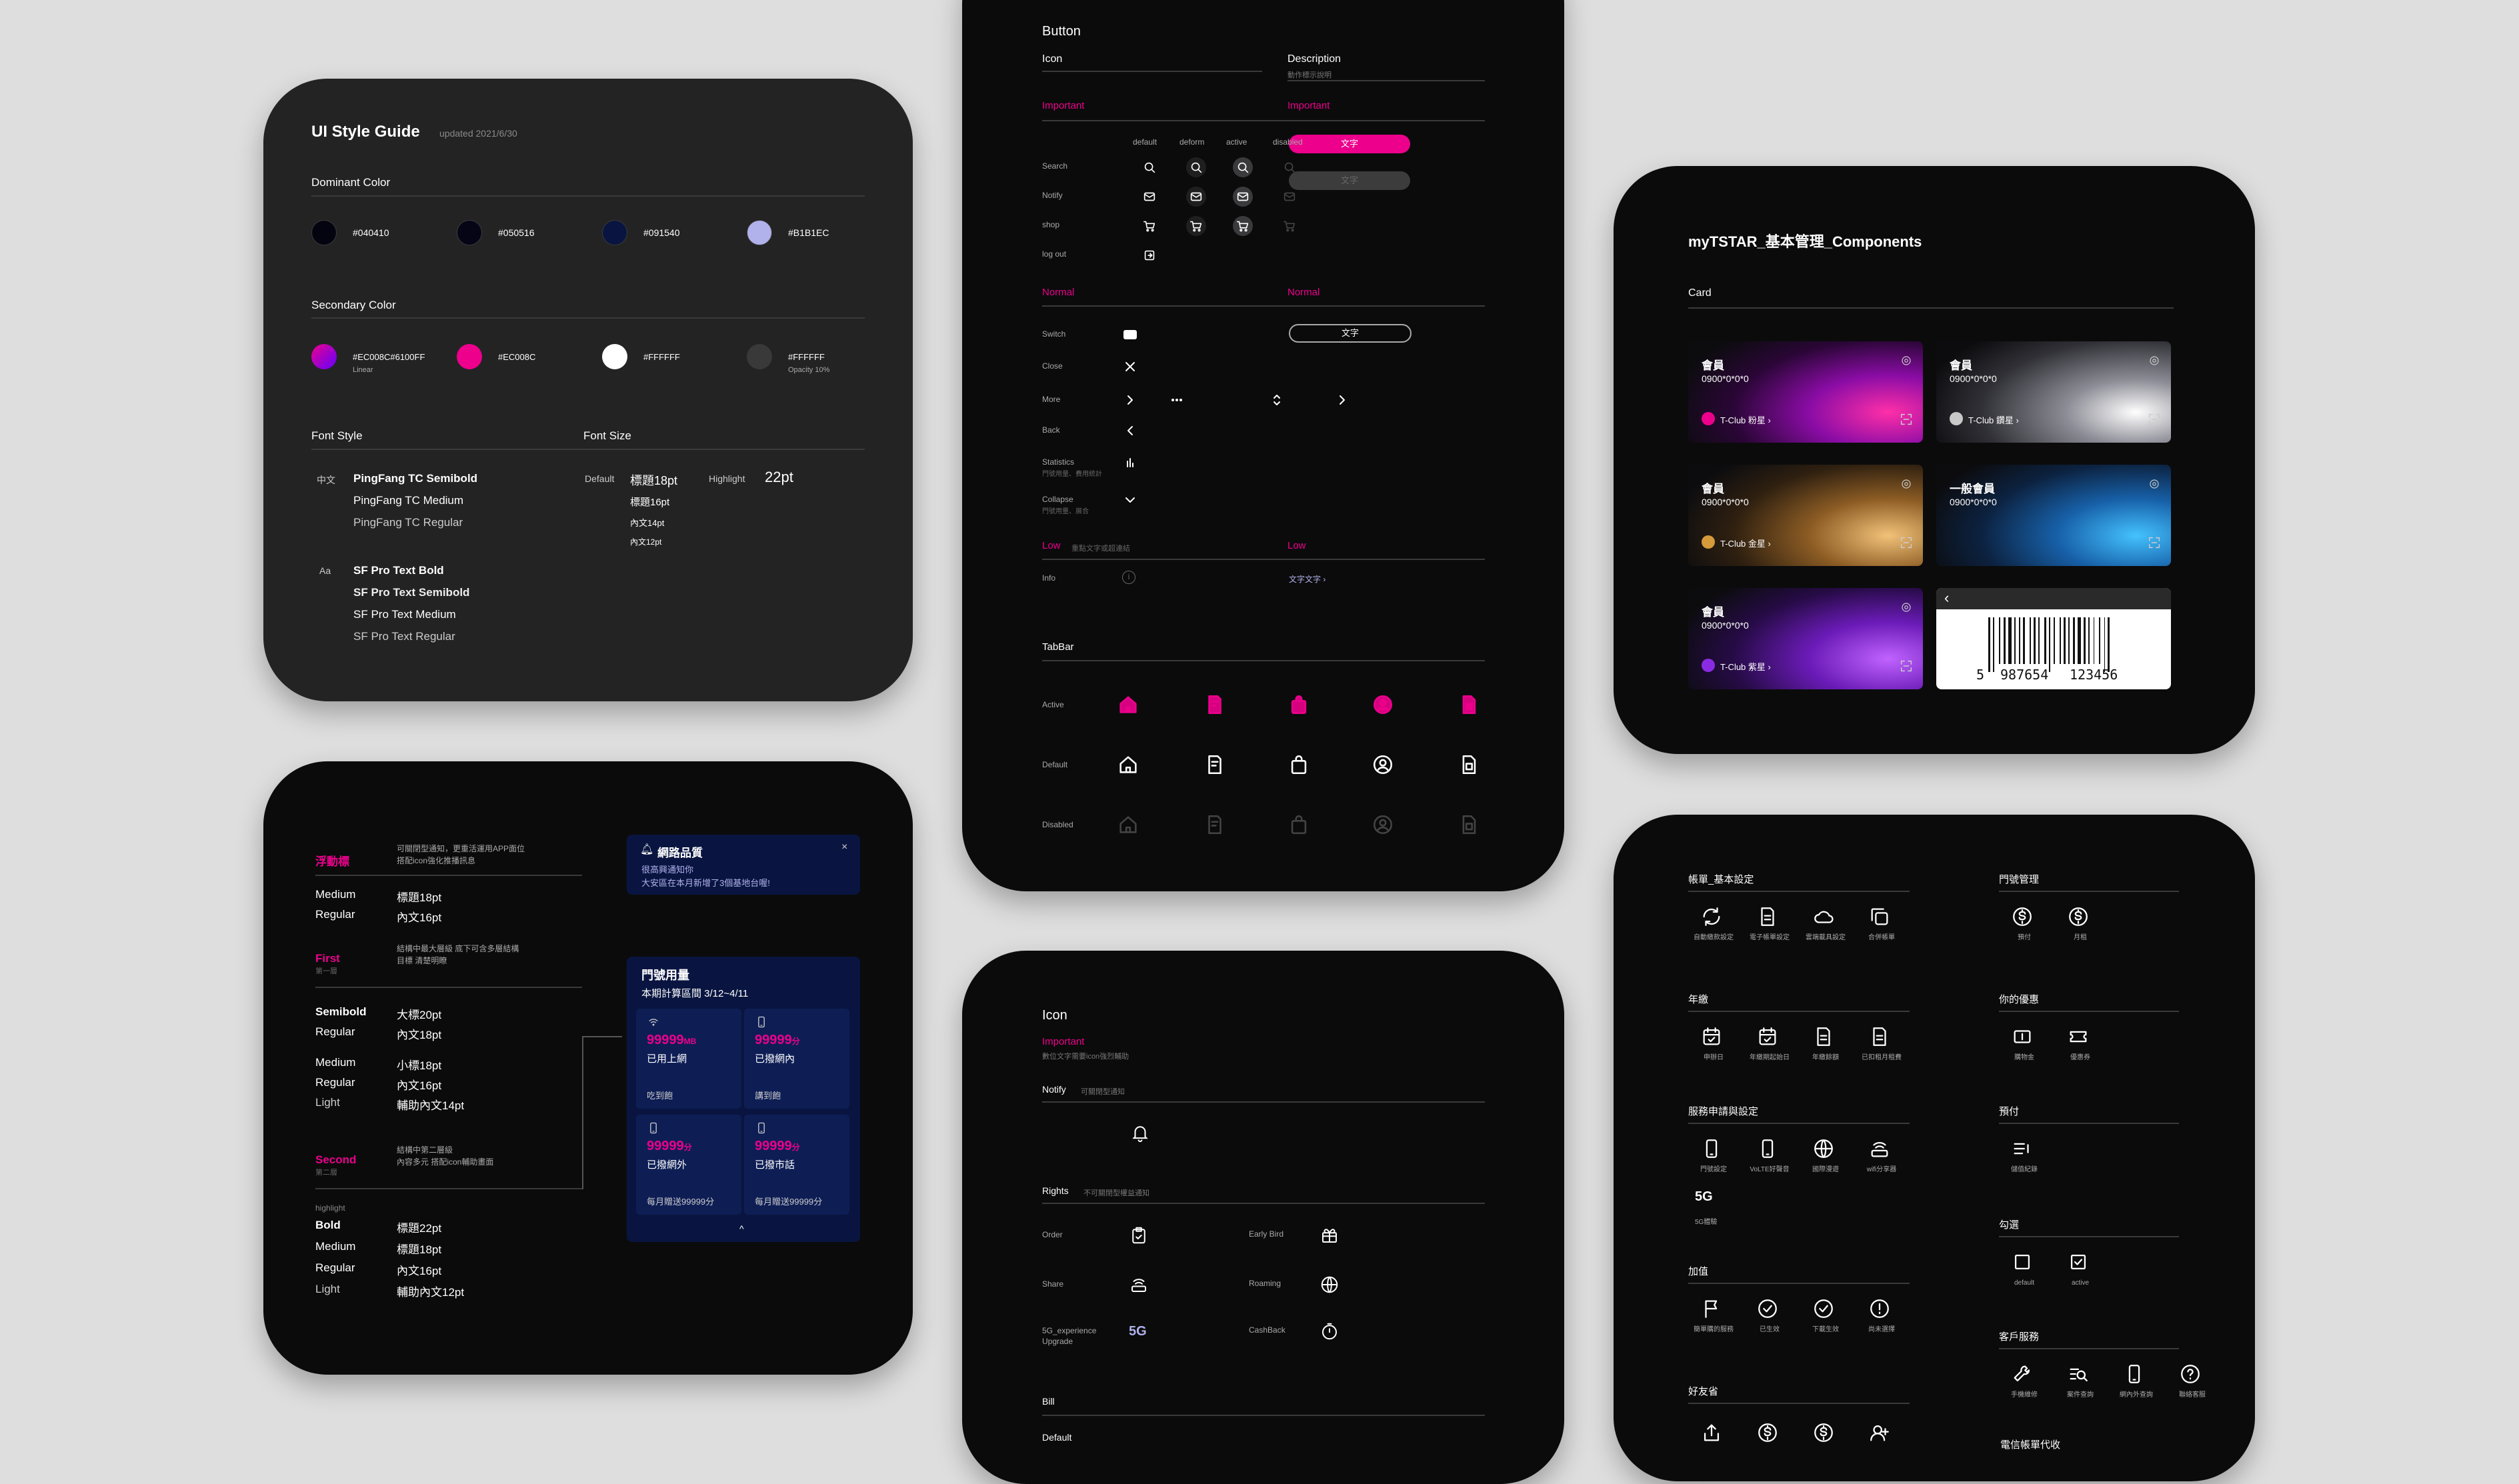 The width and height of the screenshot is (2519, 1484). Describe the element at coordinates (1349, 144) in the screenshot. I see `primary-button: 文字` at that location.